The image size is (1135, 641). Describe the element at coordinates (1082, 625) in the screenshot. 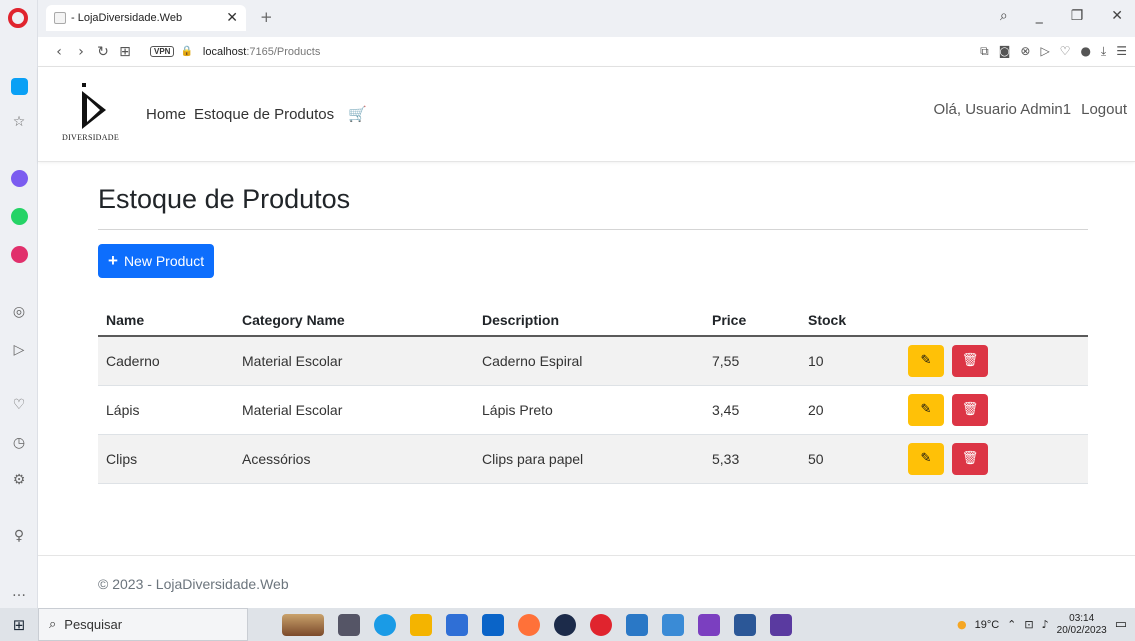

I see `clock: 03:14 20/02/2023` at that location.